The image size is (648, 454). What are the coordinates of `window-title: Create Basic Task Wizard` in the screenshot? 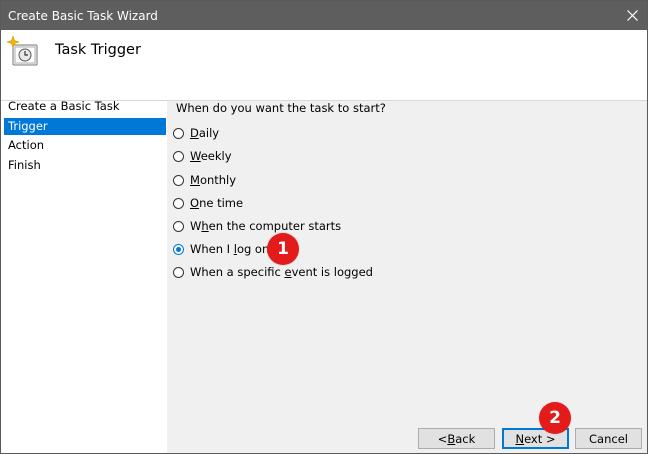 It's located at (83, 16).